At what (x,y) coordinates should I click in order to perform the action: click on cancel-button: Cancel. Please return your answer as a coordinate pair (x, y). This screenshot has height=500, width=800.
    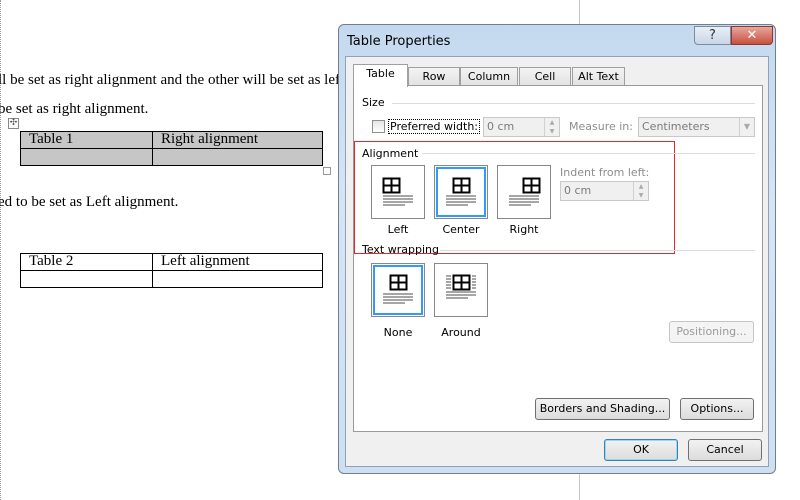
    Looking at the image, I should click on (725, 450).